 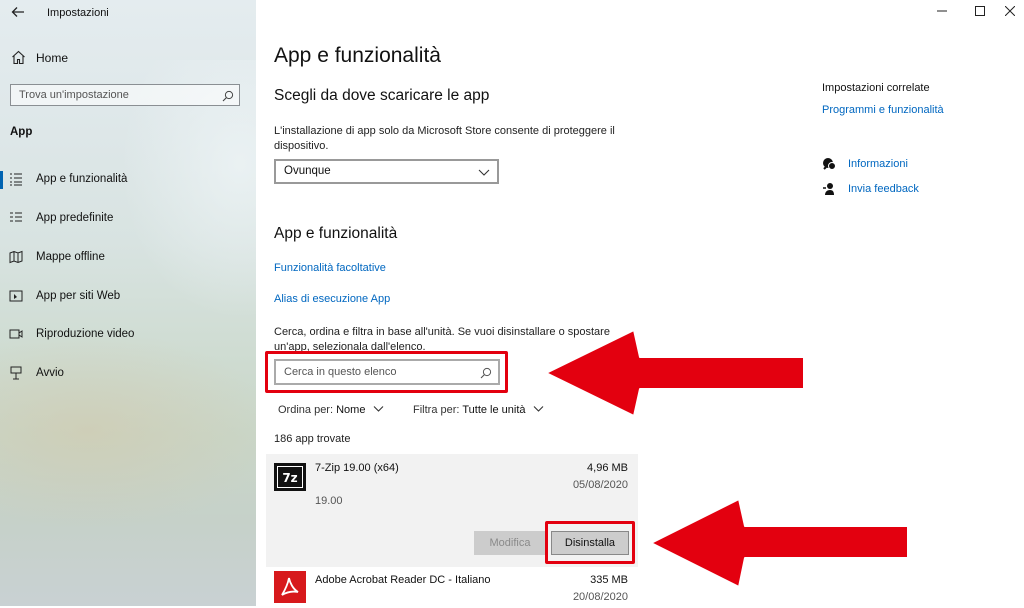 I want to click on apps-list-icon, so click(x=16, y=179).